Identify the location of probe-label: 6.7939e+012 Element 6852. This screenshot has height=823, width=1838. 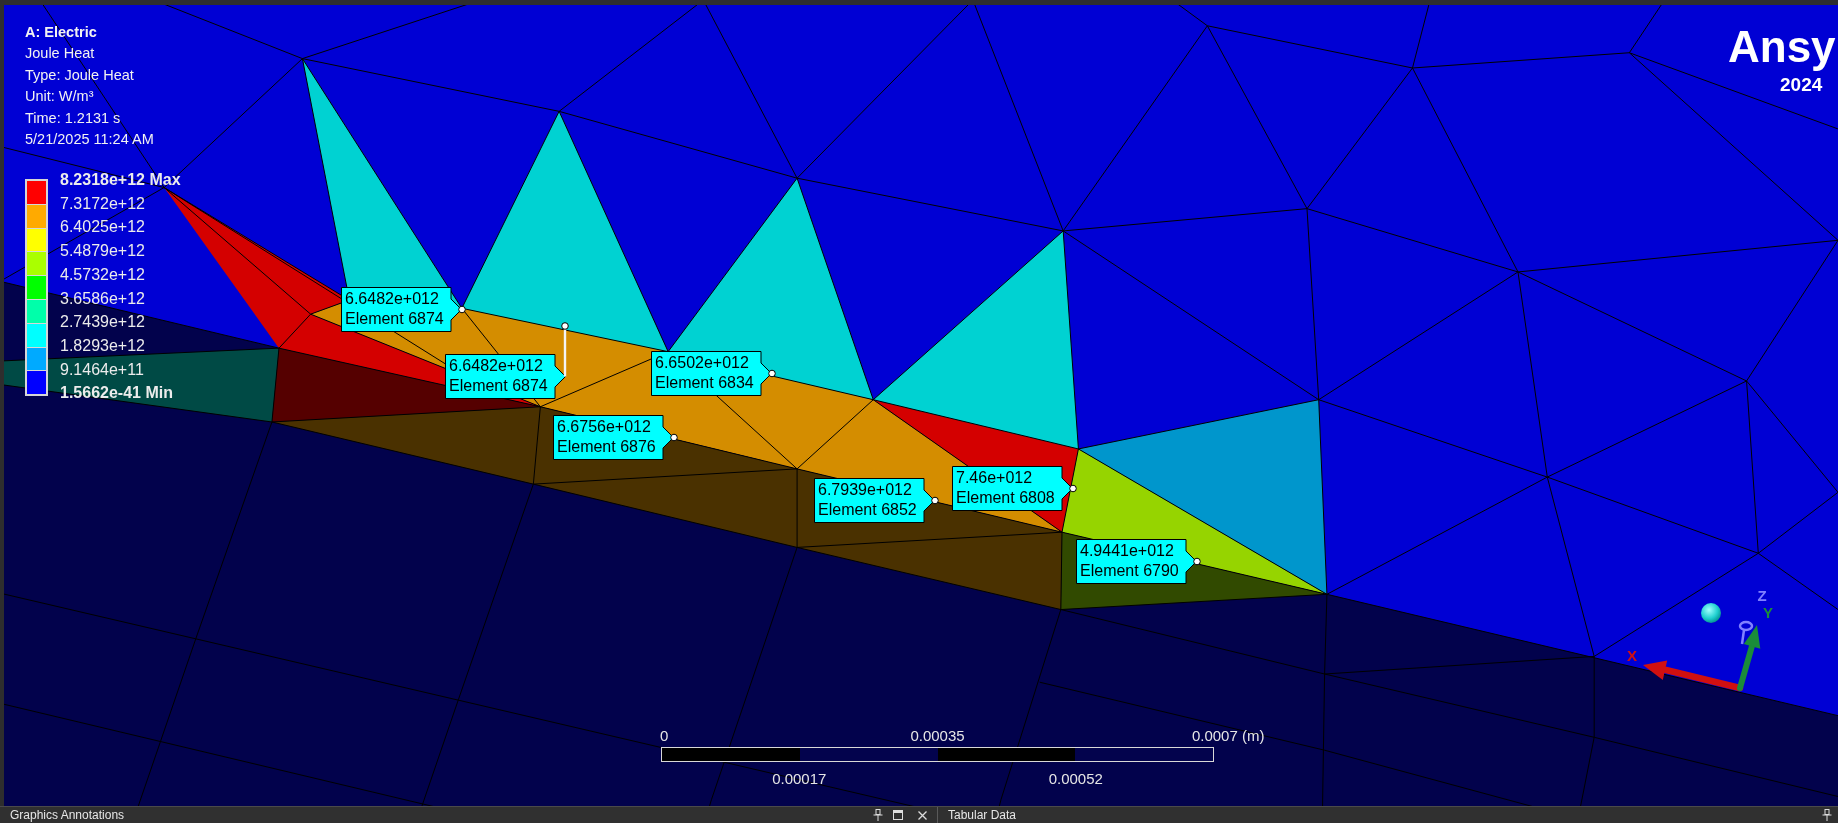
(874, 500).